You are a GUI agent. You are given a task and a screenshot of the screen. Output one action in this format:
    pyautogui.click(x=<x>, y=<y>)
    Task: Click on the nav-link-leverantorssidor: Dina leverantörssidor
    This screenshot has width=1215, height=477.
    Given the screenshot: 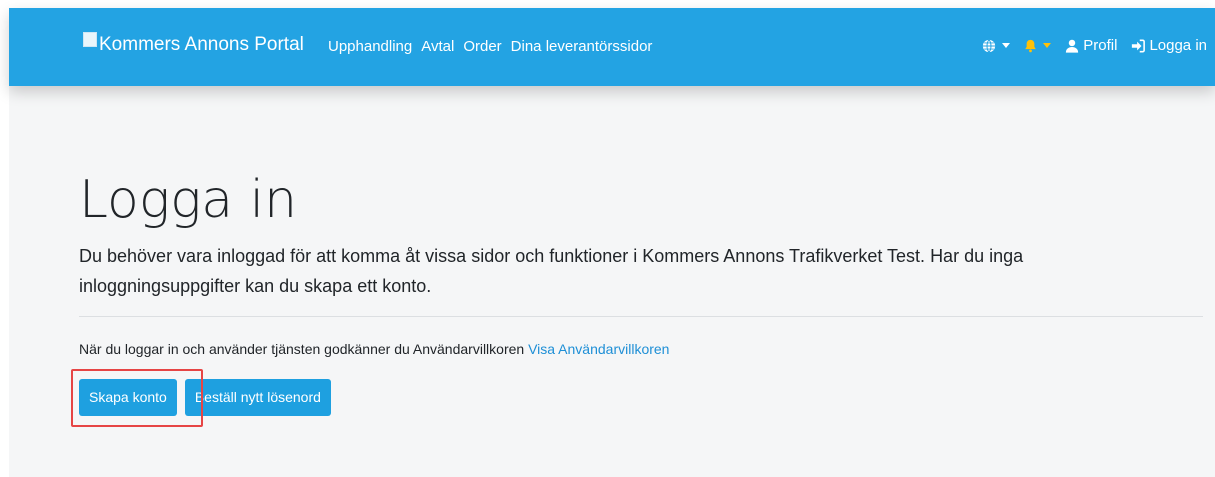 What is the action you would take?
    pyautogui.click(x=582, y=46)
    